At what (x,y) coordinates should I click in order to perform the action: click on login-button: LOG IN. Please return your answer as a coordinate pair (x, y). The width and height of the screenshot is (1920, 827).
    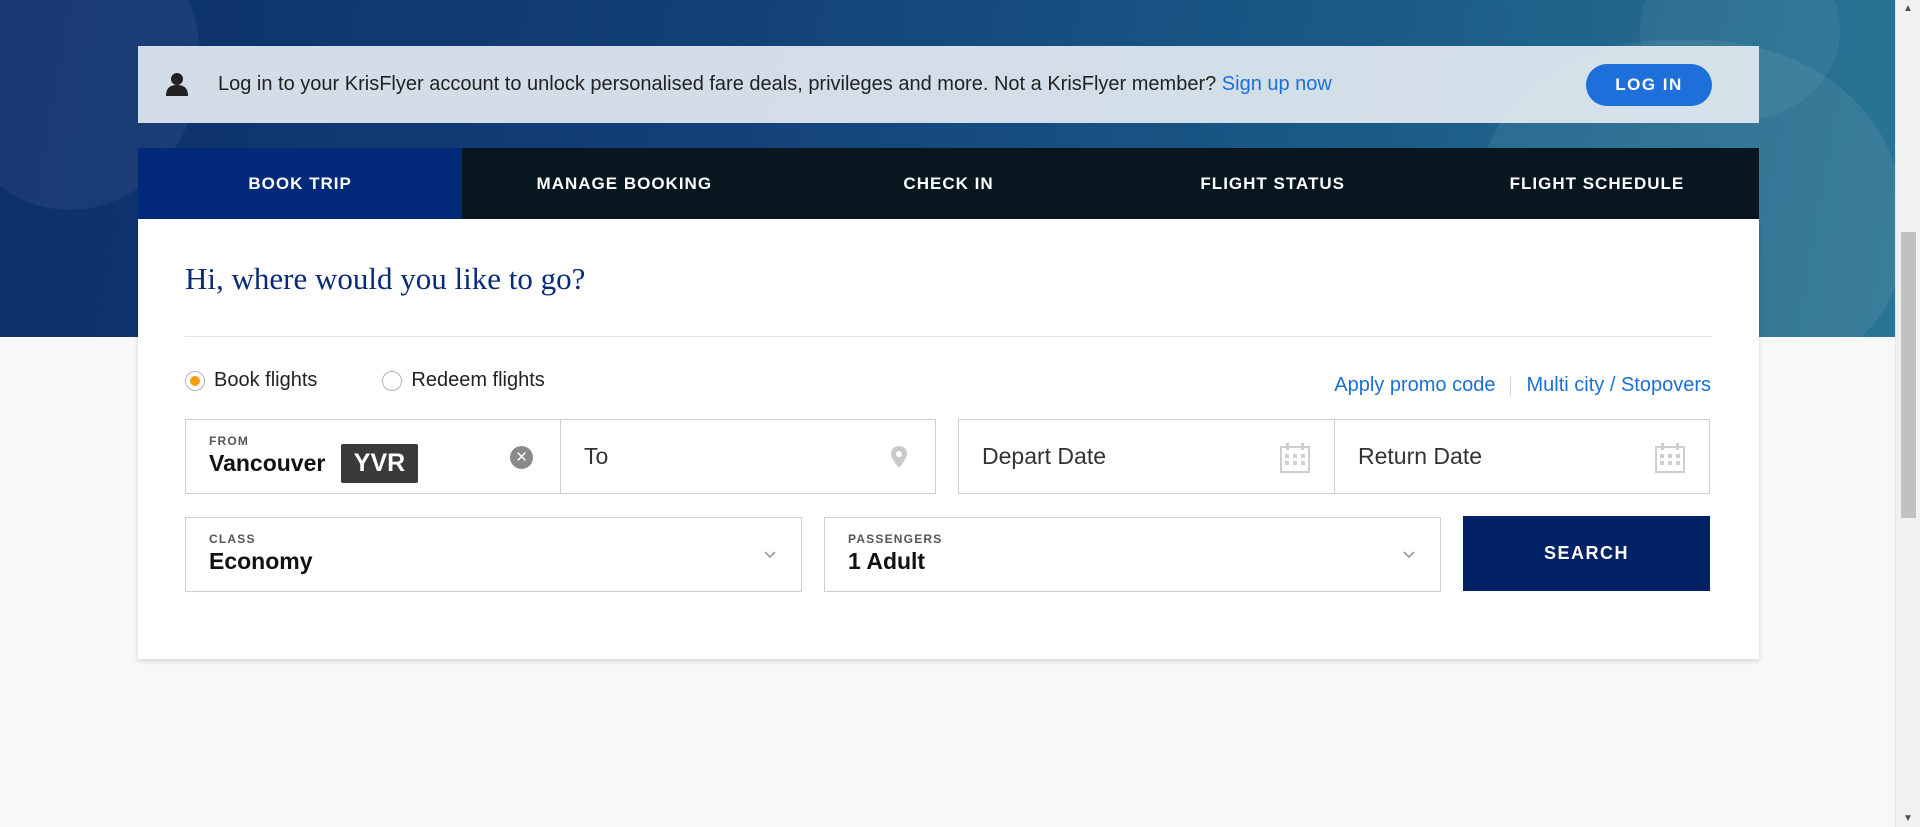
    Looking at the image, I should click on (1649, 85).